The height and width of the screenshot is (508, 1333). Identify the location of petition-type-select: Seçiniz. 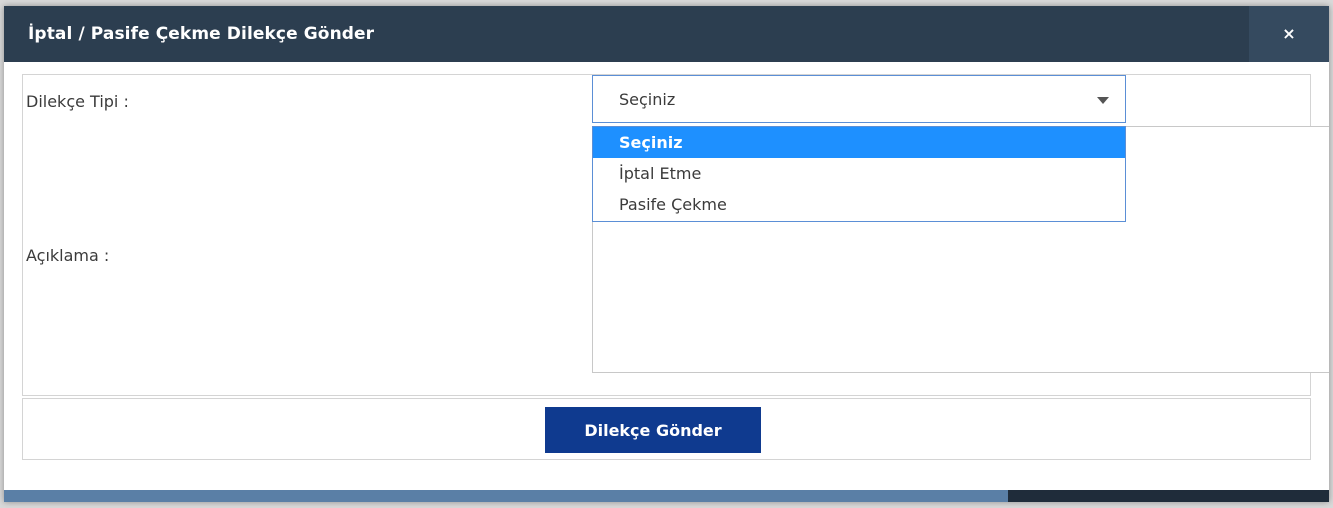
(859, 99).